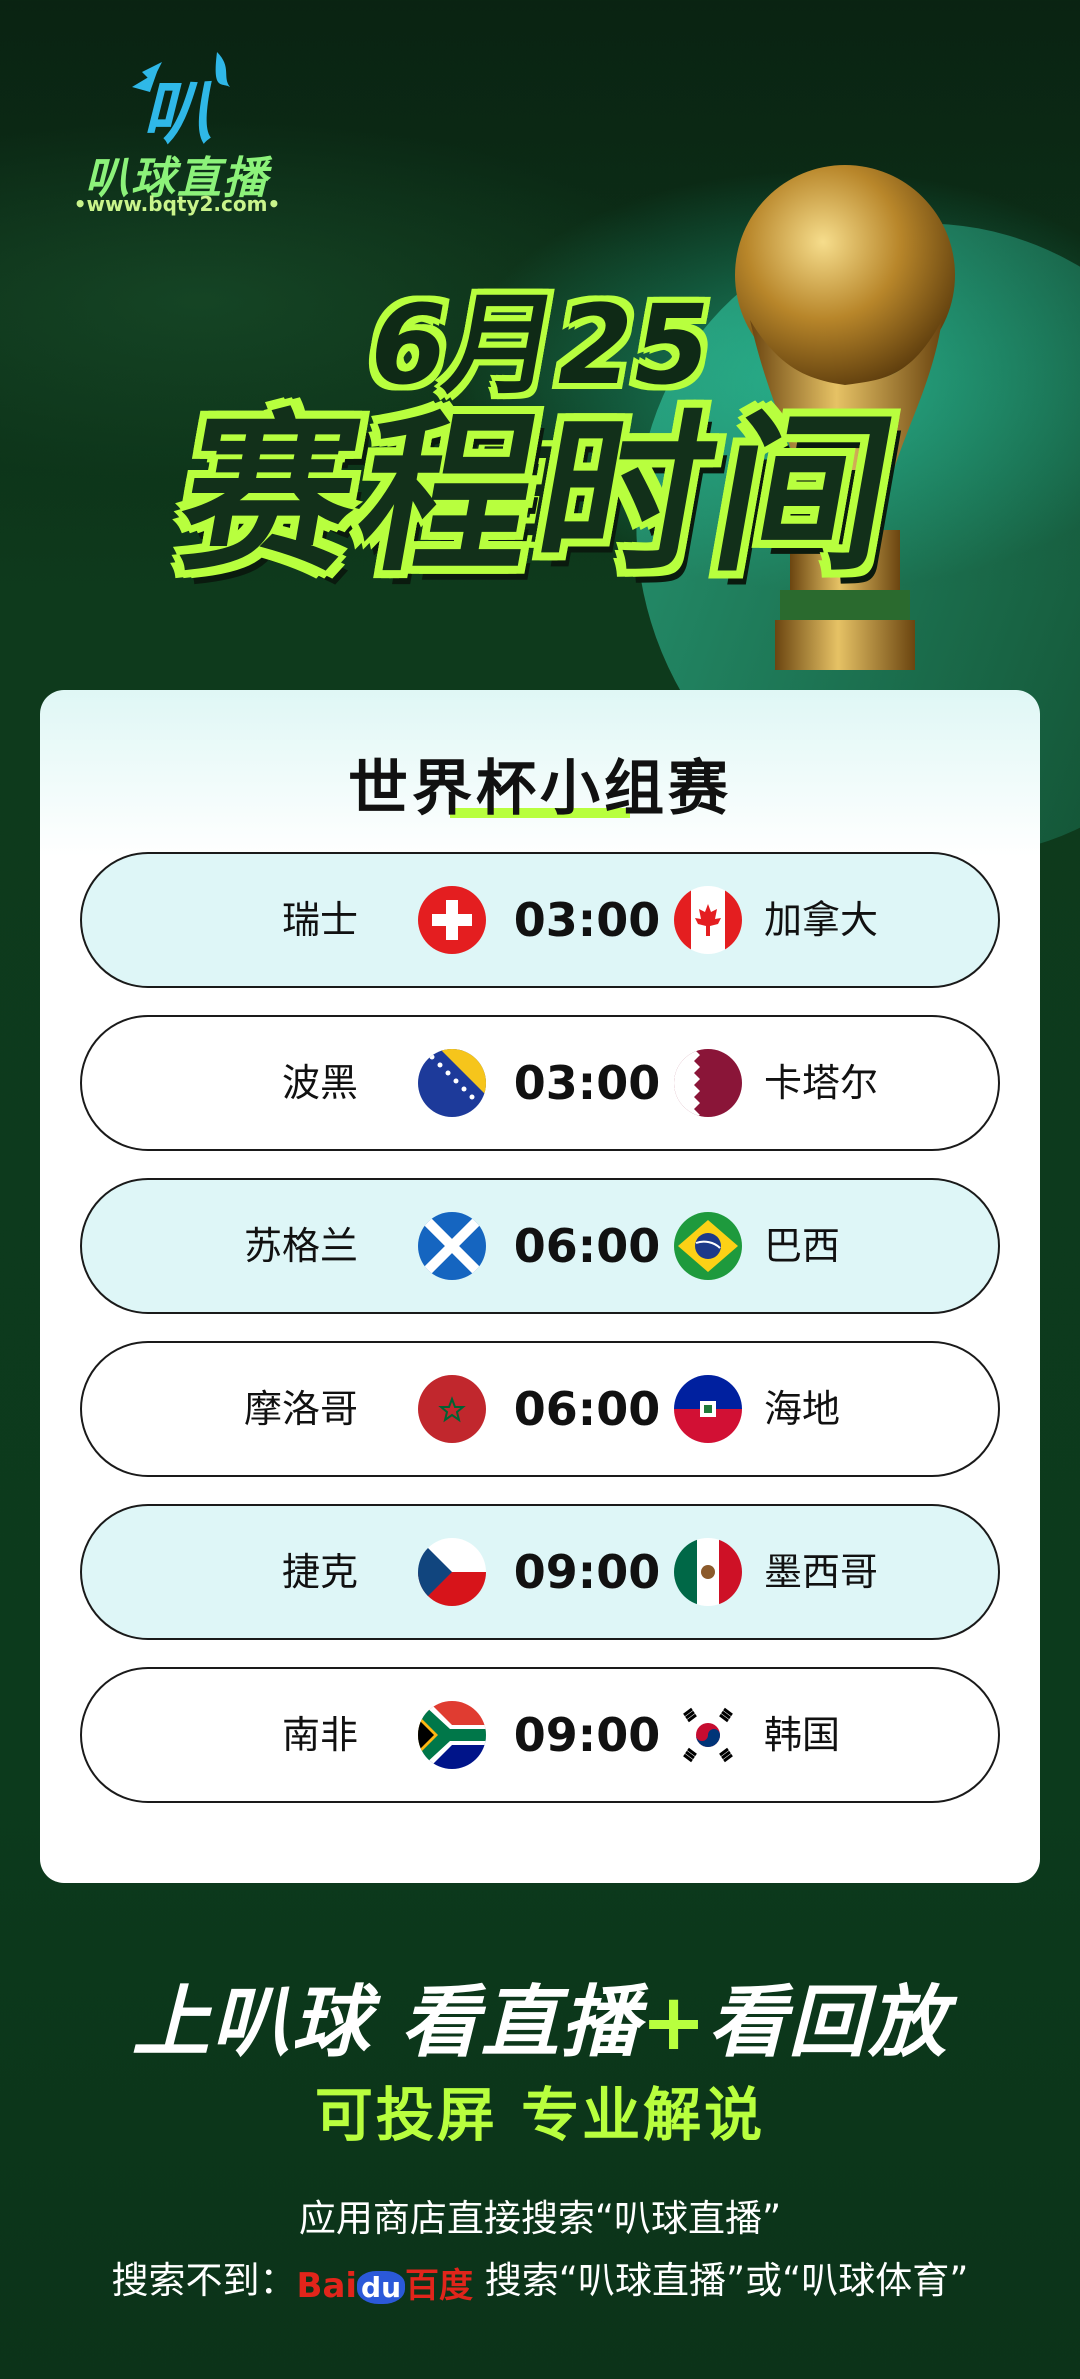 This screenshot has width=1080, height=2379. Describe the element at coordinates (452, 1735) in the screenshot. I see `south-africa-flag-icon` at that location.